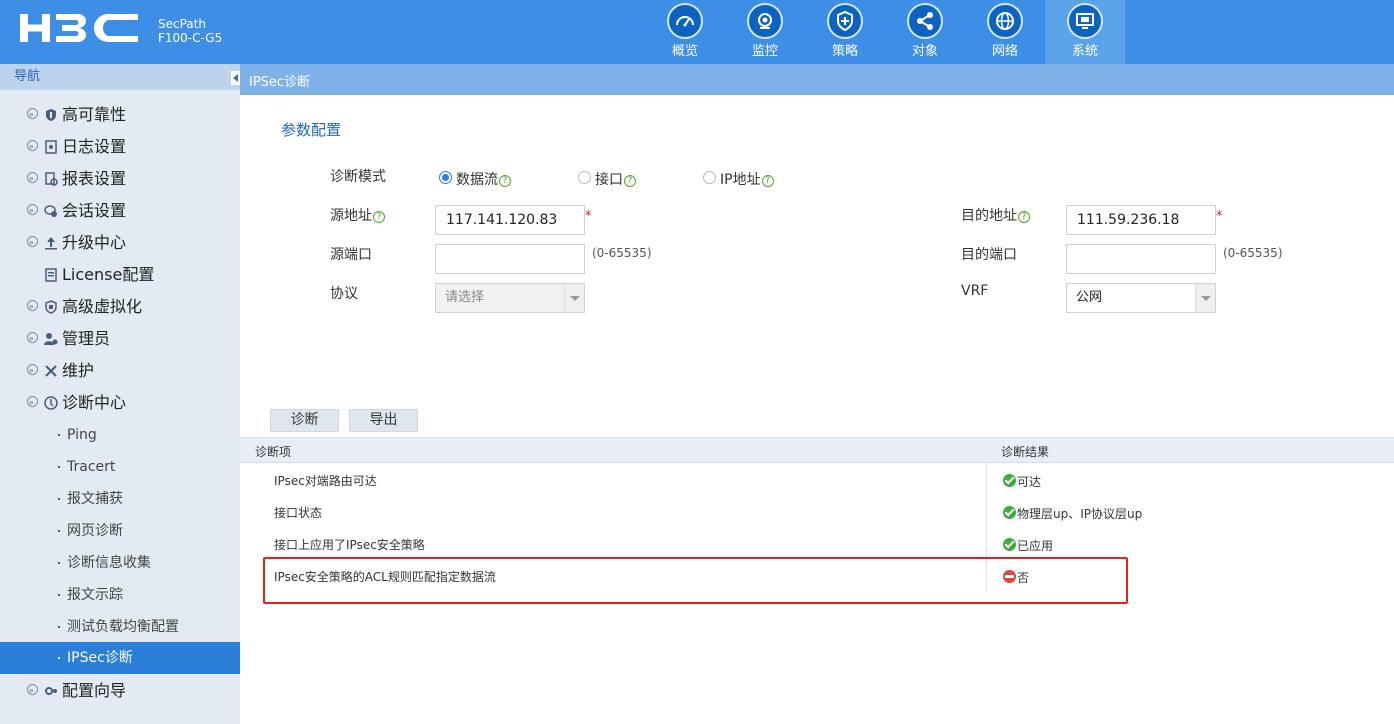  Describe the element at coordinates (95, 499) in the screenshot. I see `sidebar-subitem-label: 报文捕获` at that location.